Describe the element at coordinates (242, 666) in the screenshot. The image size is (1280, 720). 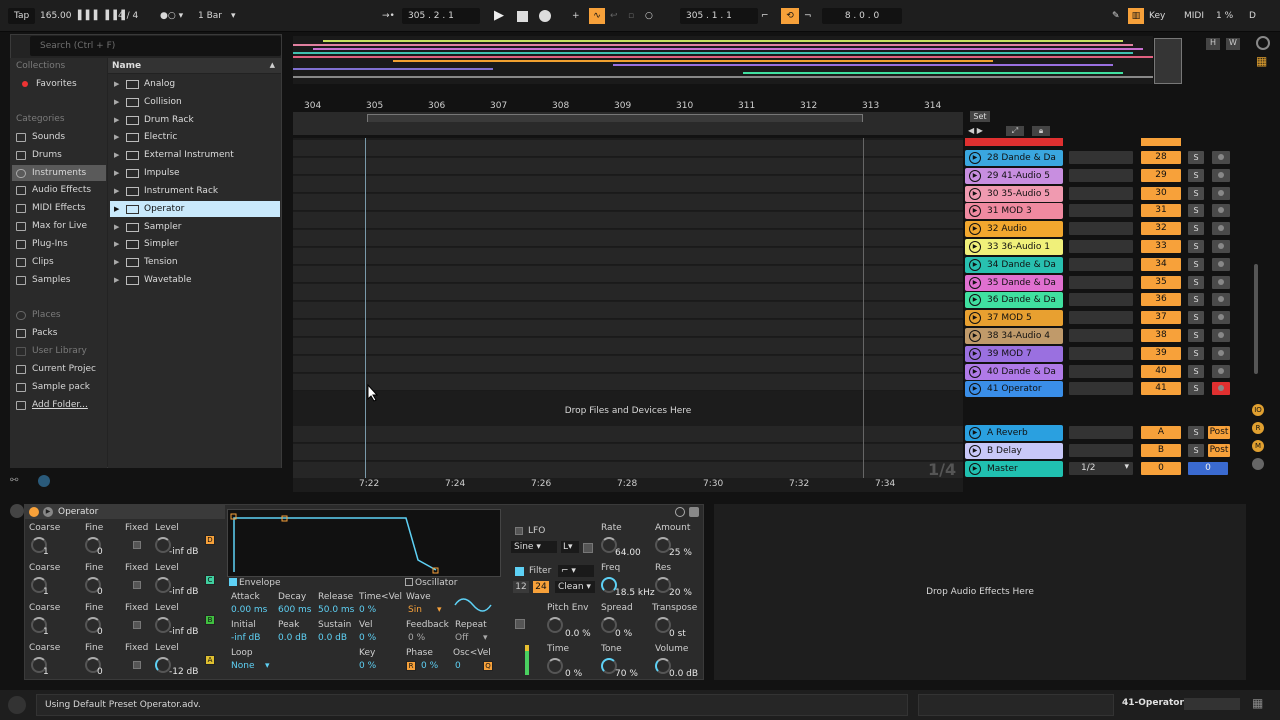
I see `loop-mode-dropdown: None` at that location.